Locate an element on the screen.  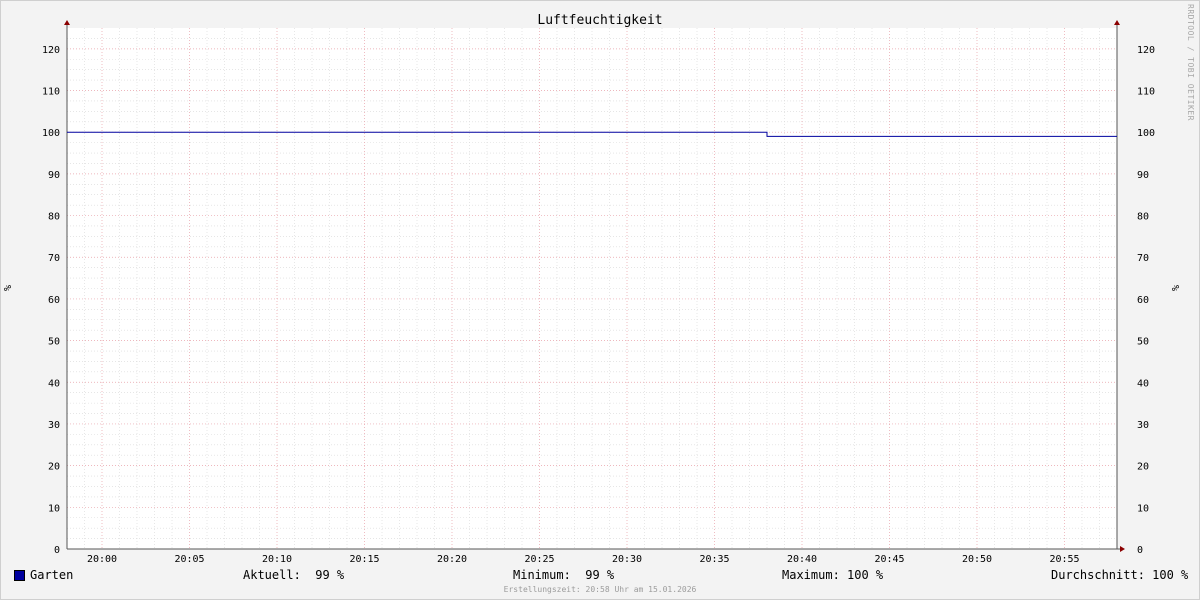
legend-average: Durchschnitt: 100 % is located at coordinates (1120, 575).